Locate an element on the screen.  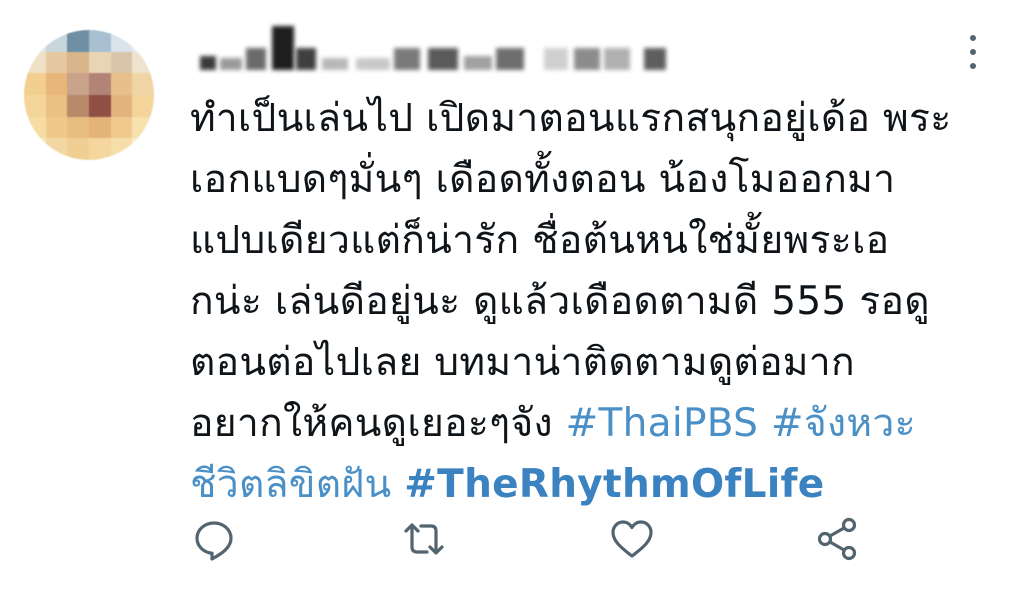
tweet-text-fragment: อยากให้คนดูเยอะๆจัง is located at coordinates (378, 423).